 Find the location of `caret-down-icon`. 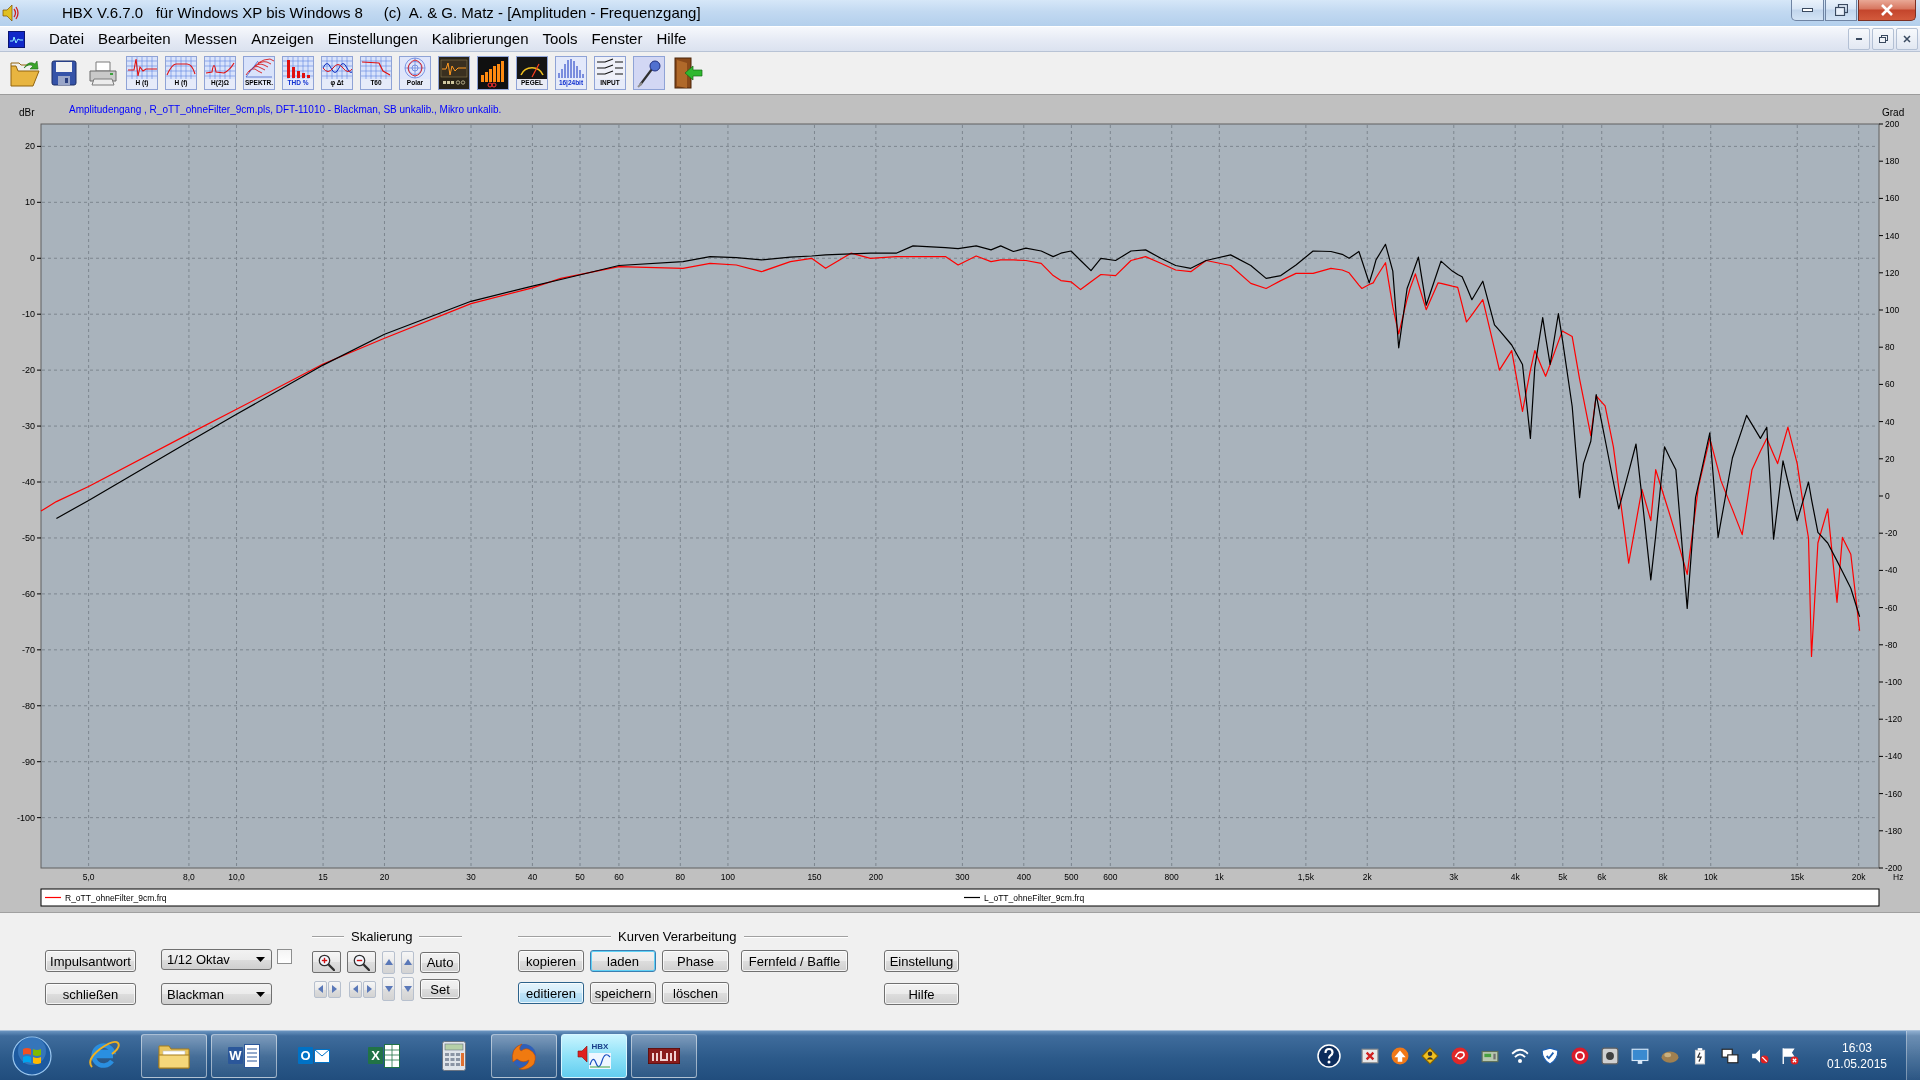

caret-down-icon is located at coordinates (260, 994).